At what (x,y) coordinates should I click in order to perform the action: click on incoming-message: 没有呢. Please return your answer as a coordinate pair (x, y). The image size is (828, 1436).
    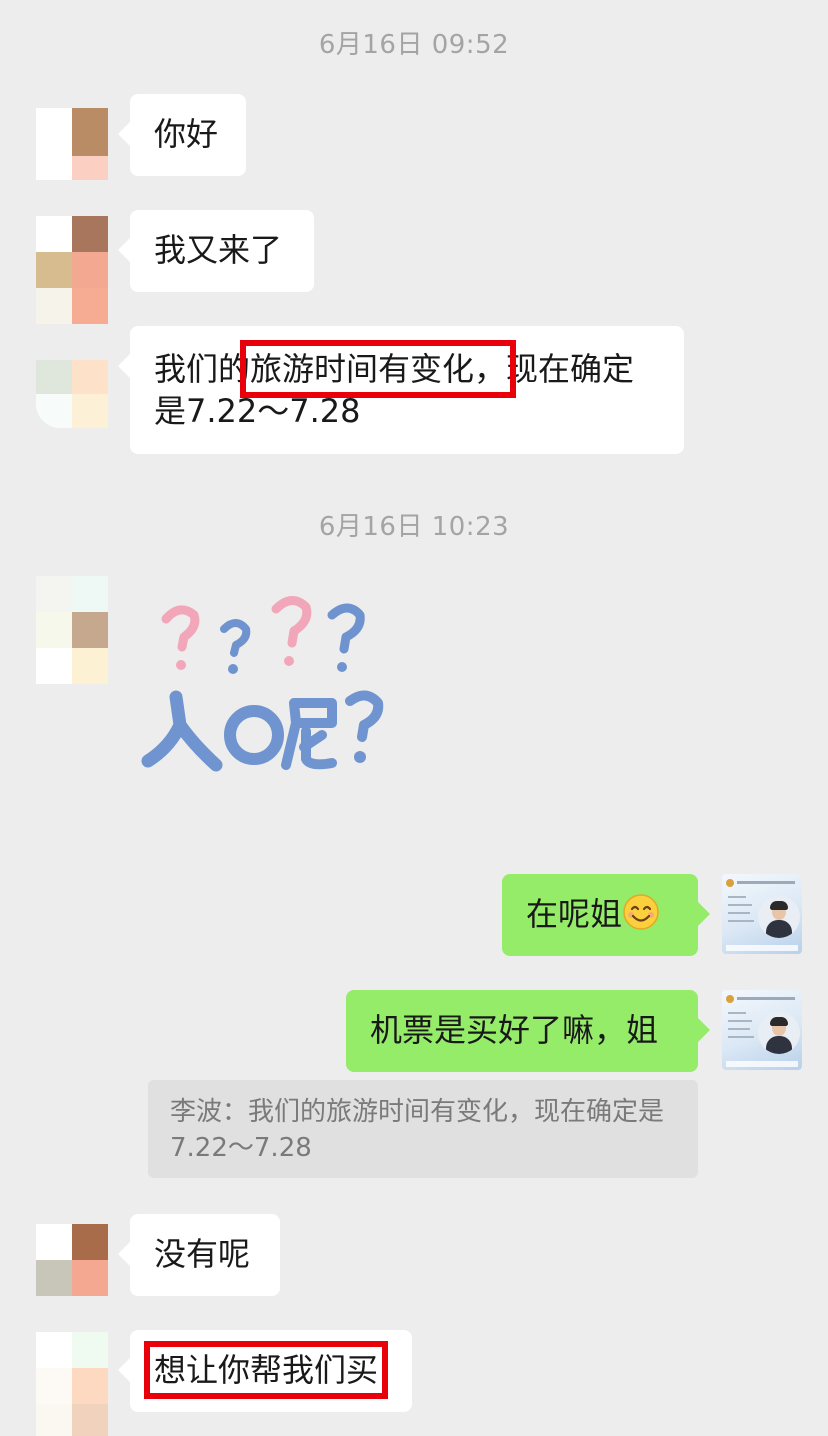
    Looking at the image, I should click on (199, 1255).